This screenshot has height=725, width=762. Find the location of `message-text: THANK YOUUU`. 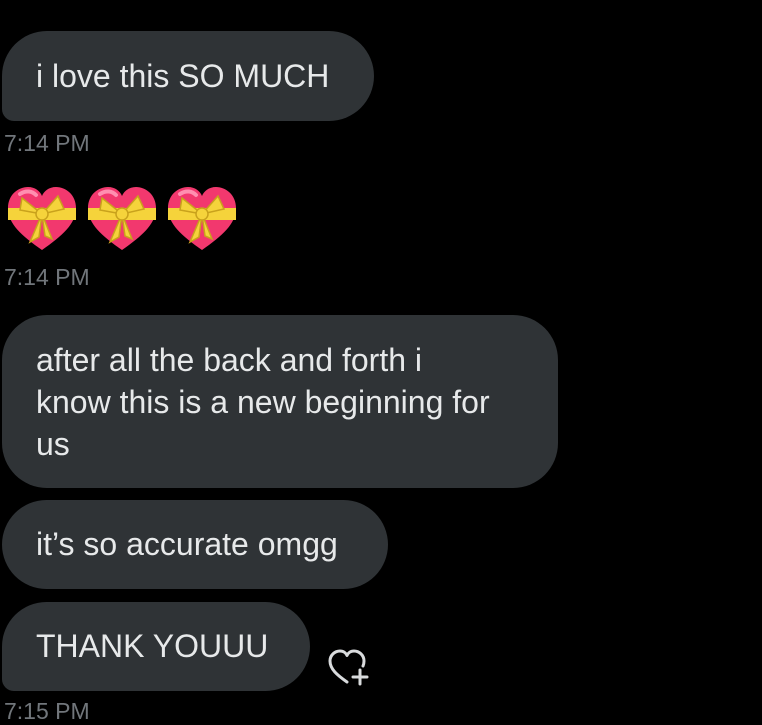

message-text: THANK YOUUU is located at coordinates (152, 646).